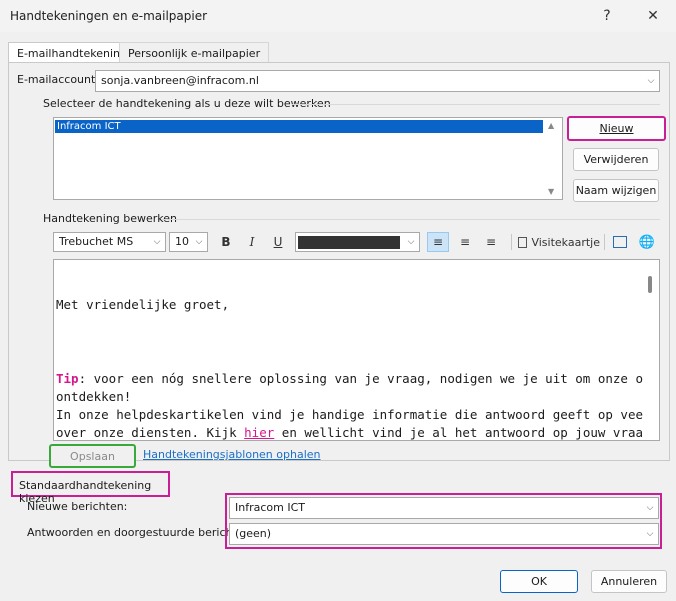 This screenshot has height=601, width=676. I want to click on email-account-value: sonja.vanbreen@infracom.nl, so click(180, 80).